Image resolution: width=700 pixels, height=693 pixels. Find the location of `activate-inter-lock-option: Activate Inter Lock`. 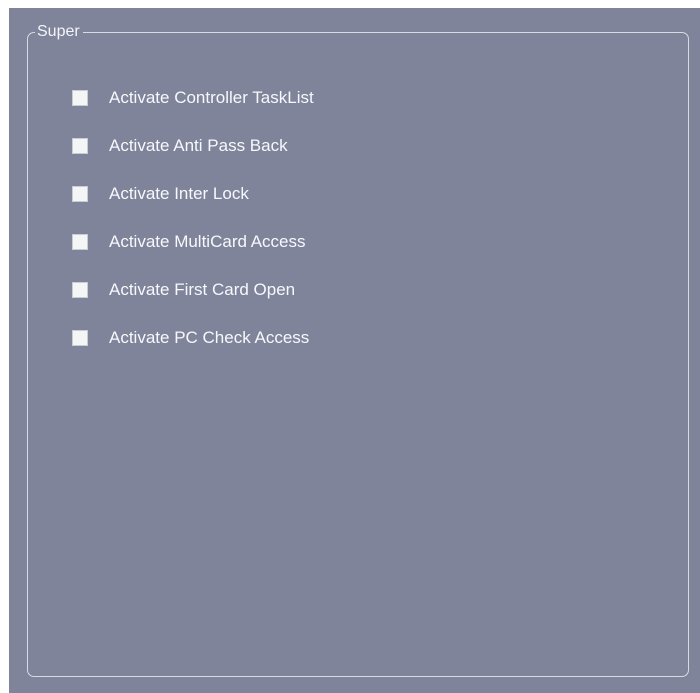

activate-inter-lock-option: Activate Inter Lock is located at coordinates (193, 207).